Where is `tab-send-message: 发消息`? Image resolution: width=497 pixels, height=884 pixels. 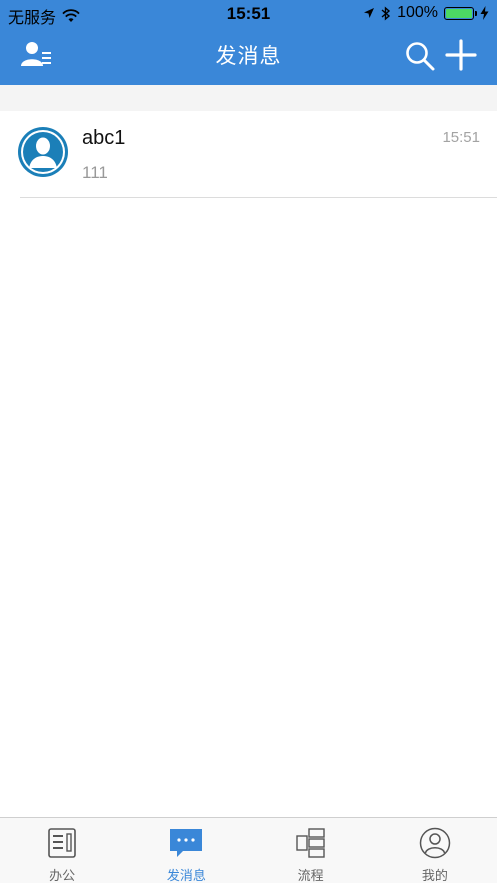
tab-send-message: 发消息 is located at coordinates (186, 850).